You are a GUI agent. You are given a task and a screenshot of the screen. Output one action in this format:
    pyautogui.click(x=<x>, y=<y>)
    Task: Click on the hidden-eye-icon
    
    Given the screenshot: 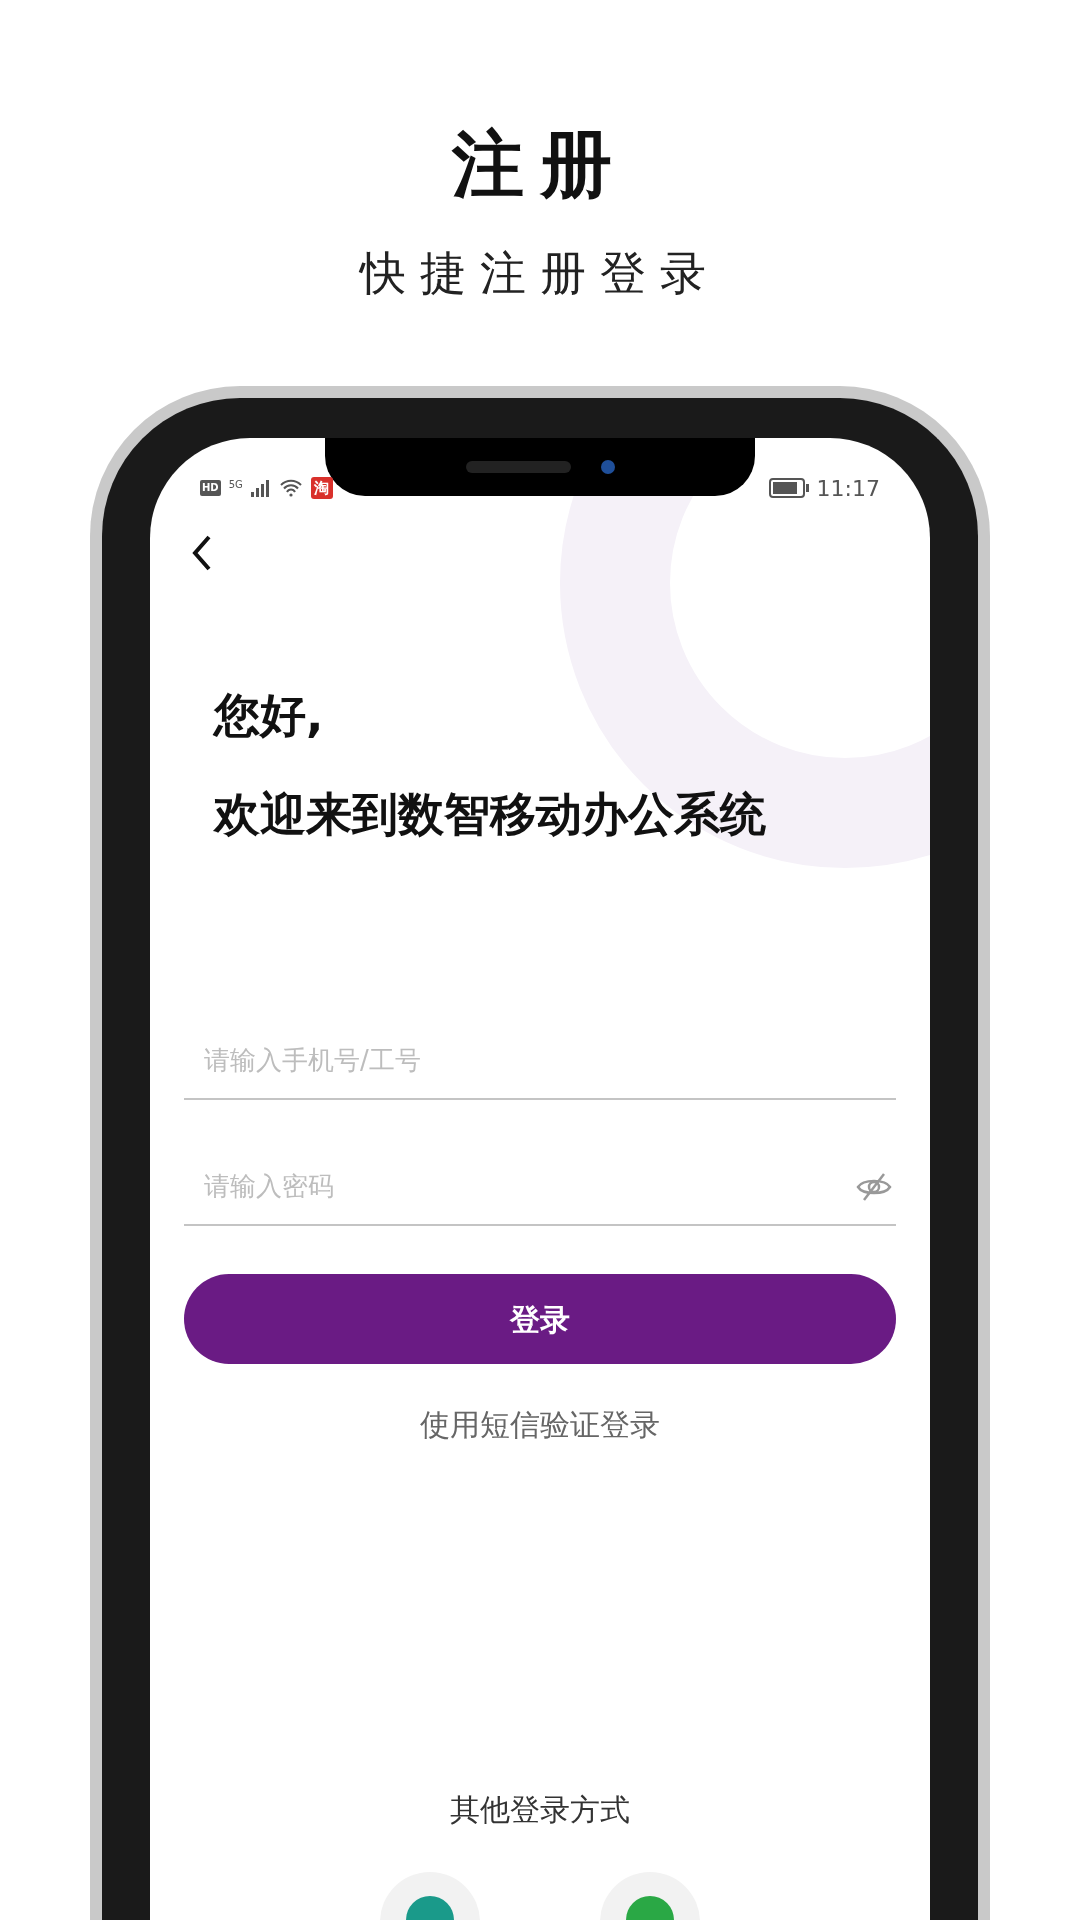 What is the action you would take?
    pyautogui.click(x=874, y=1187)
    